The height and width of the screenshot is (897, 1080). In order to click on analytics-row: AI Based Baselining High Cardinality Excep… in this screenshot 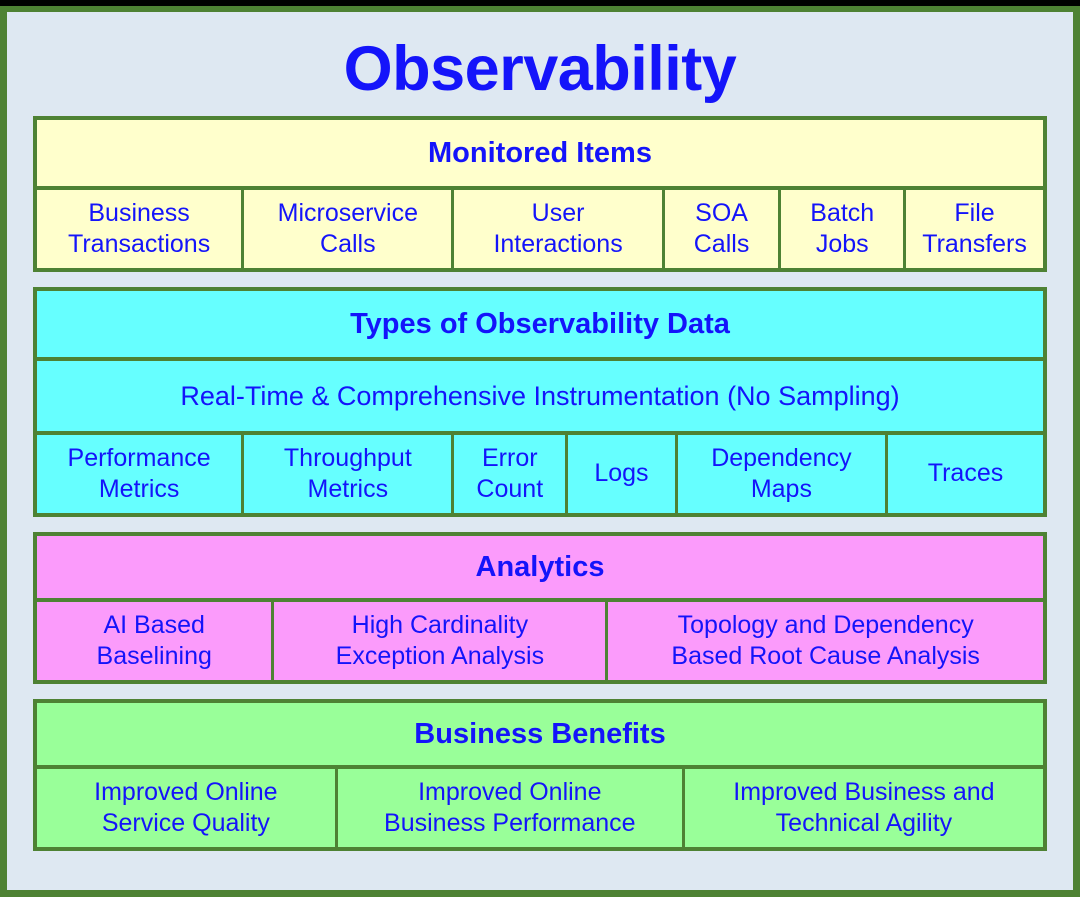, I will do `click(540, 639)`.